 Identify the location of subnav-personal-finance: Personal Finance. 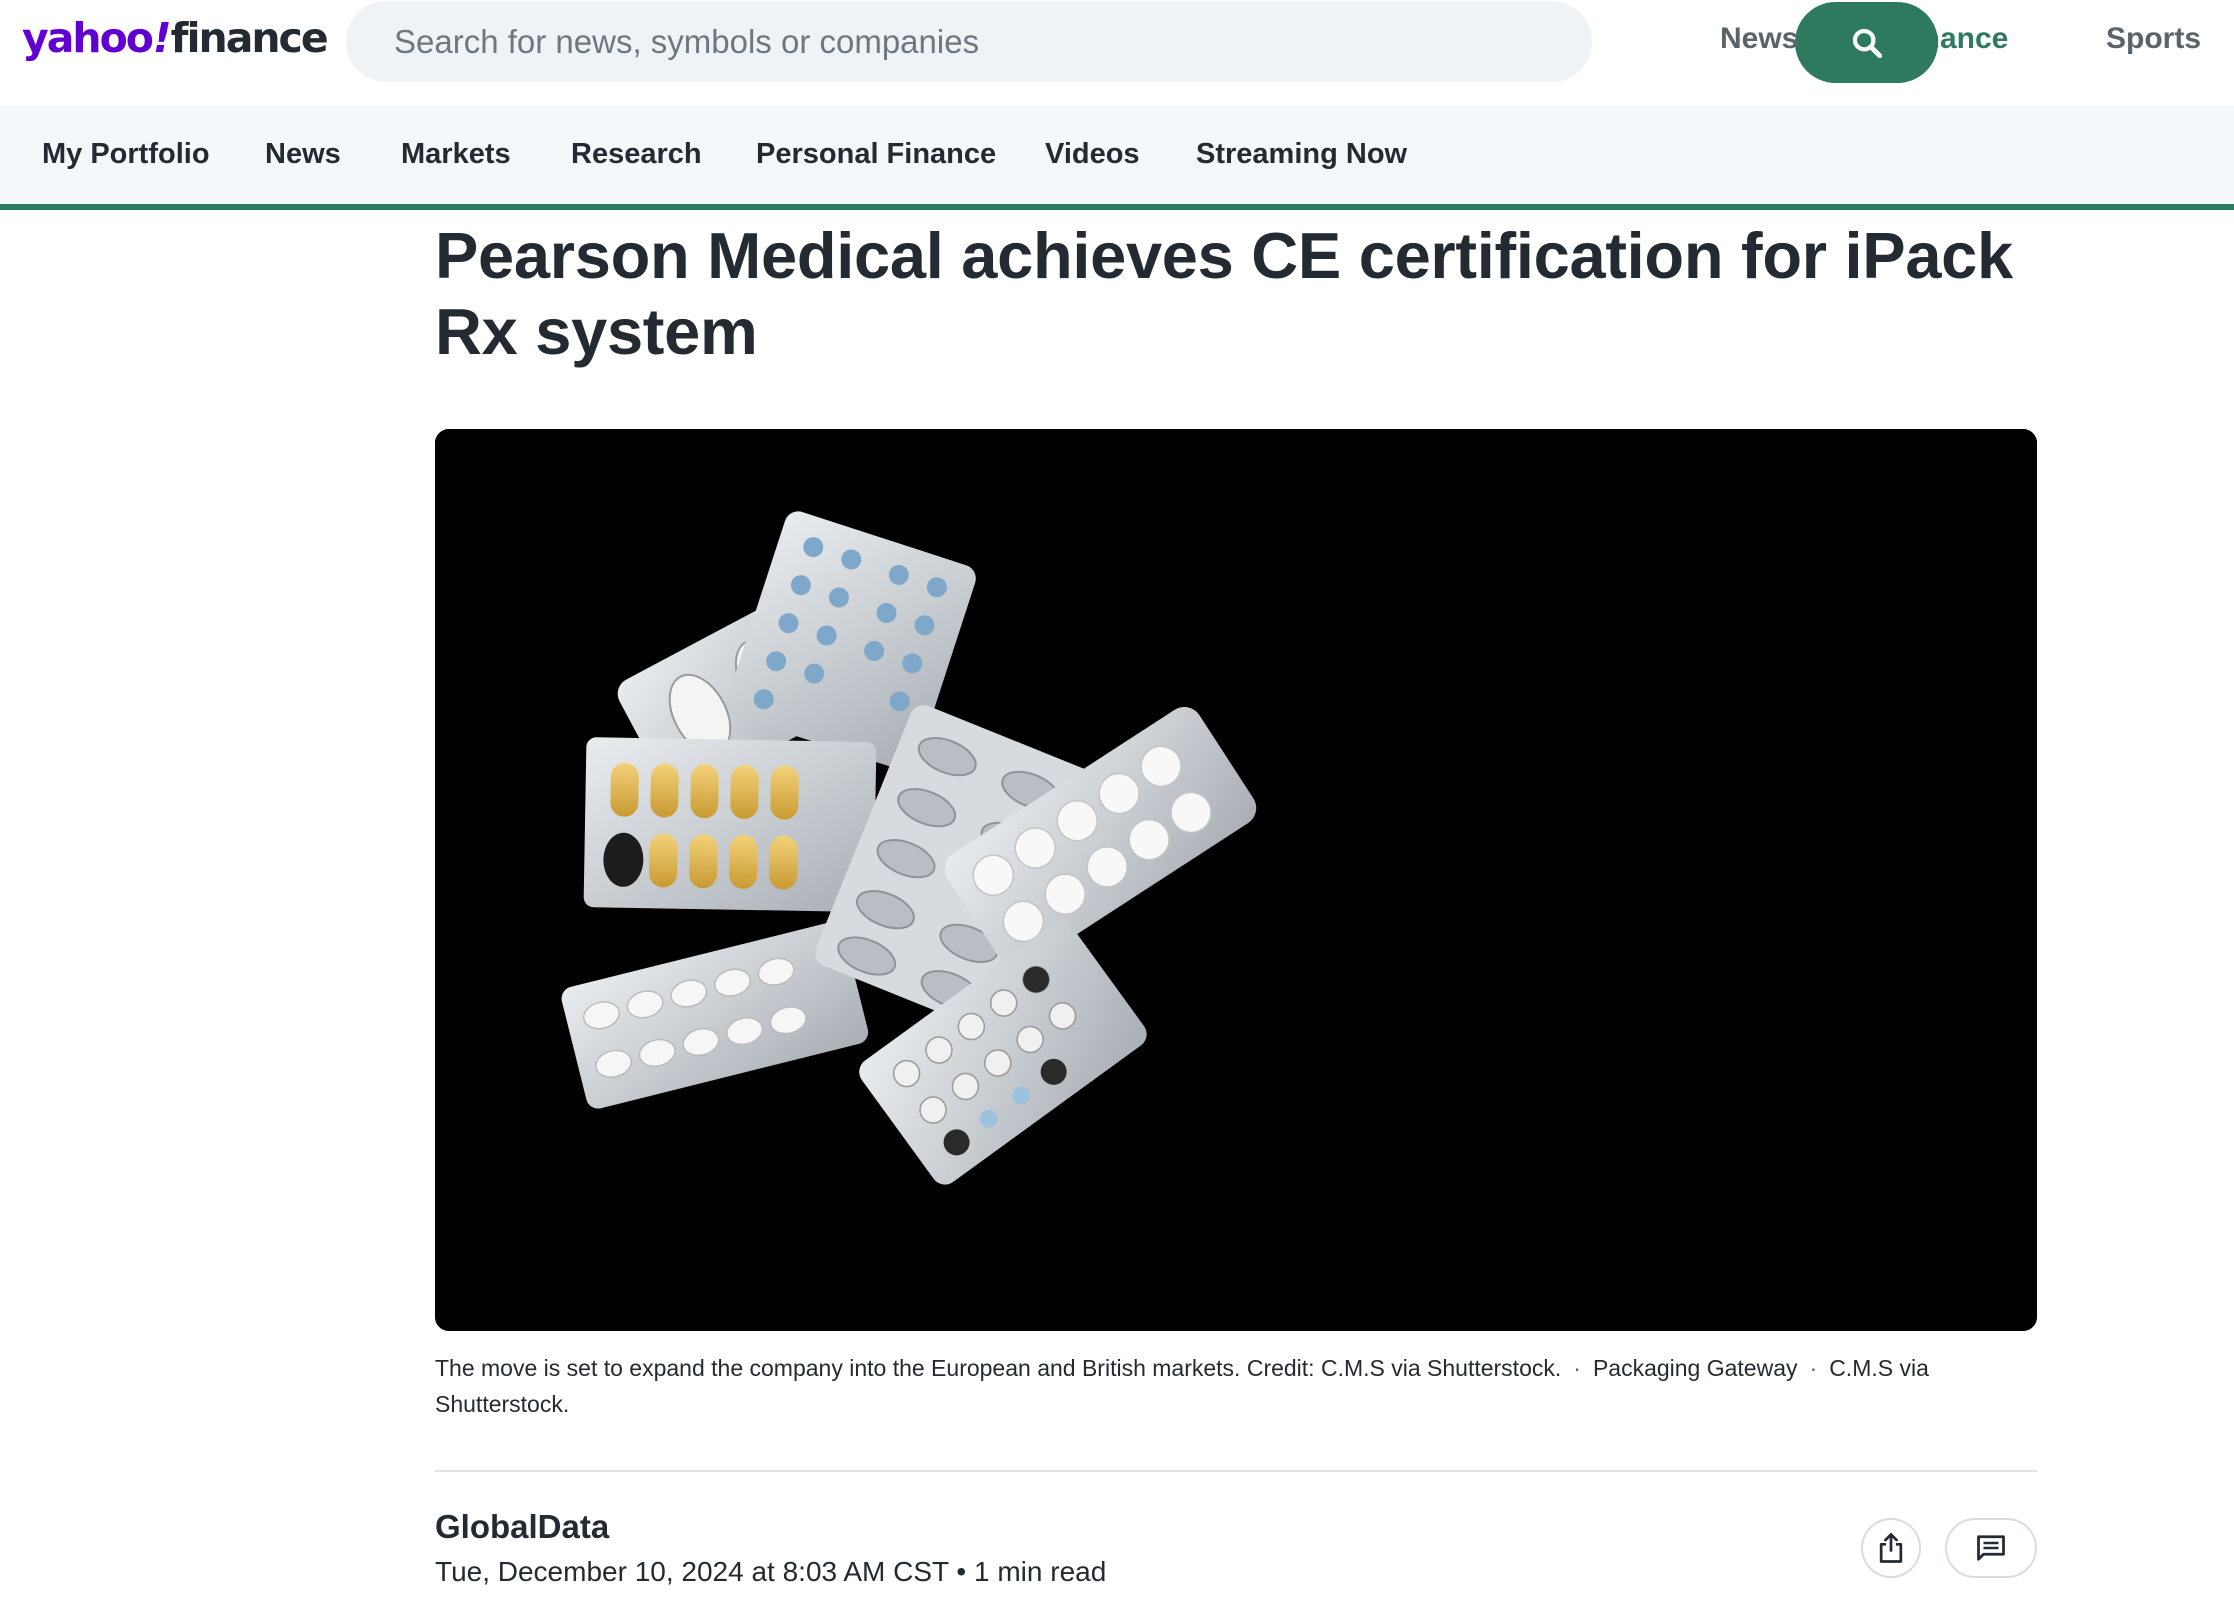
(876, 154).